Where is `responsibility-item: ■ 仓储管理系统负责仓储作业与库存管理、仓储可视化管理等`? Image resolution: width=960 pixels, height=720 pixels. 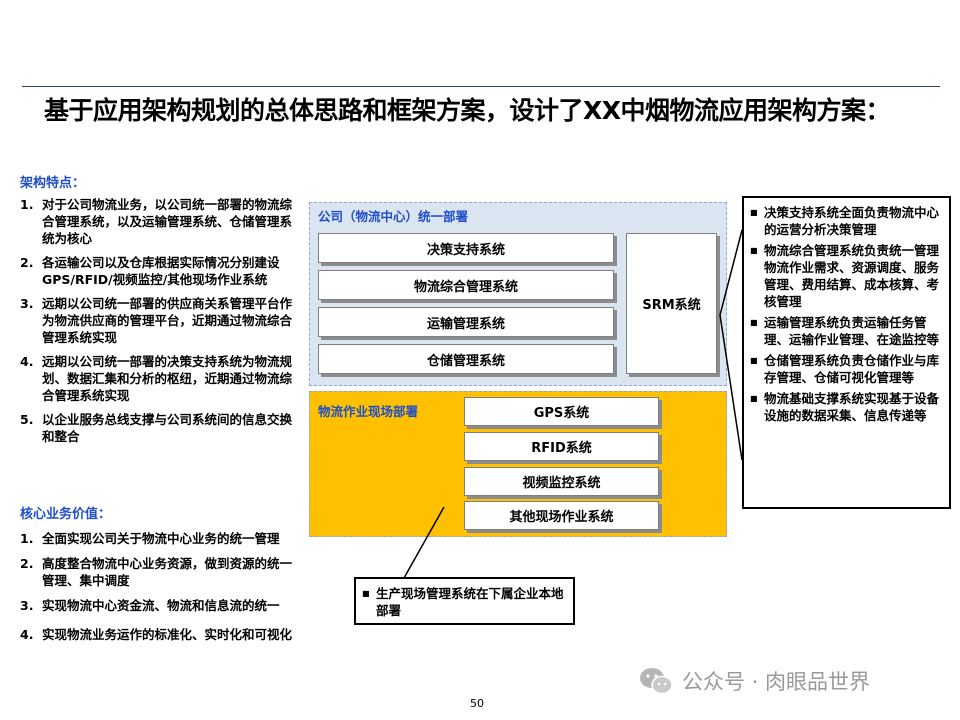 responsibility-item: ■ 仓储管理系统负责仓储作业与库存管理、仓储可视化管理等 is located at coordinates (845, 369).